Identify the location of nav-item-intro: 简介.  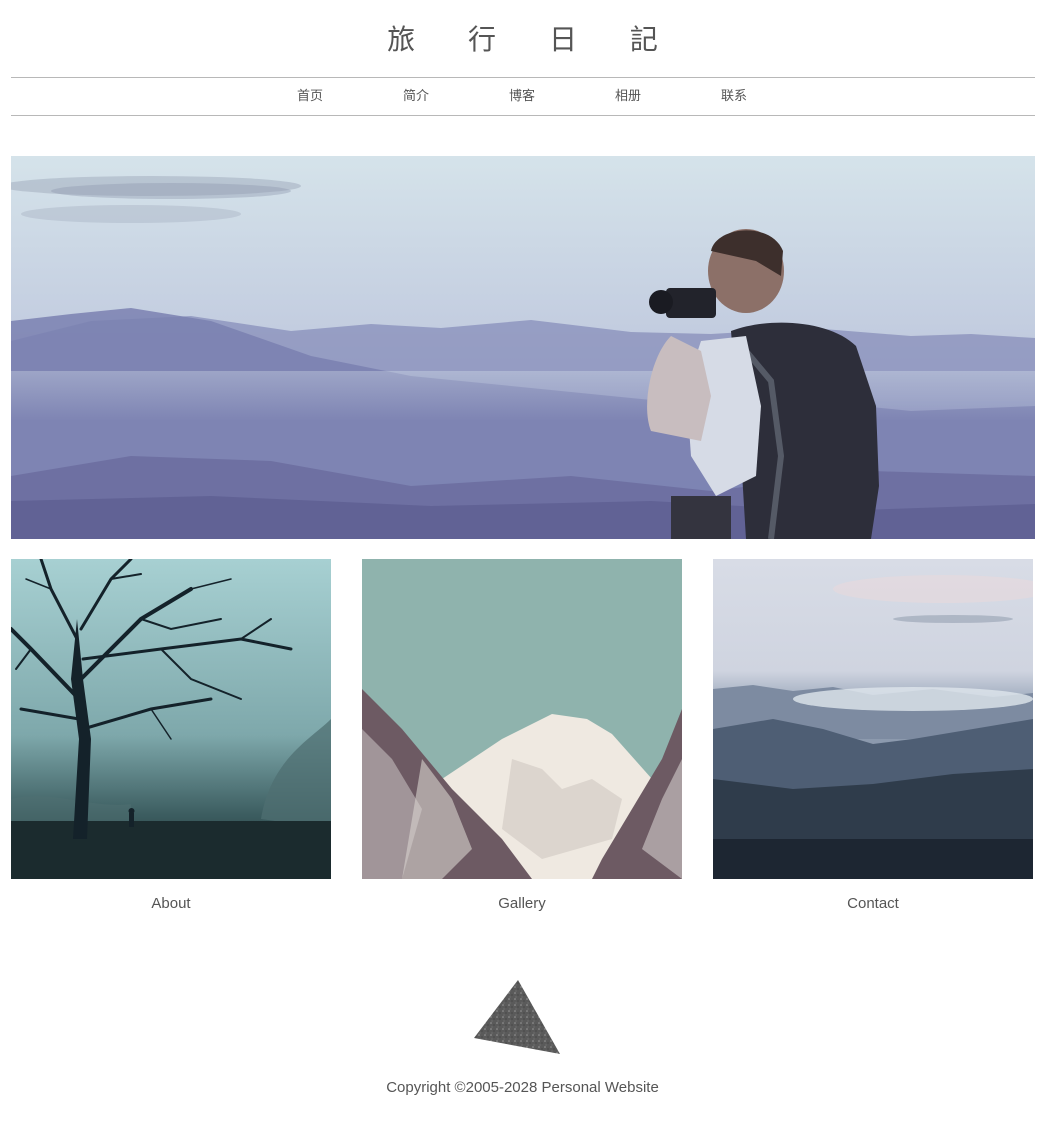
(416, 96).